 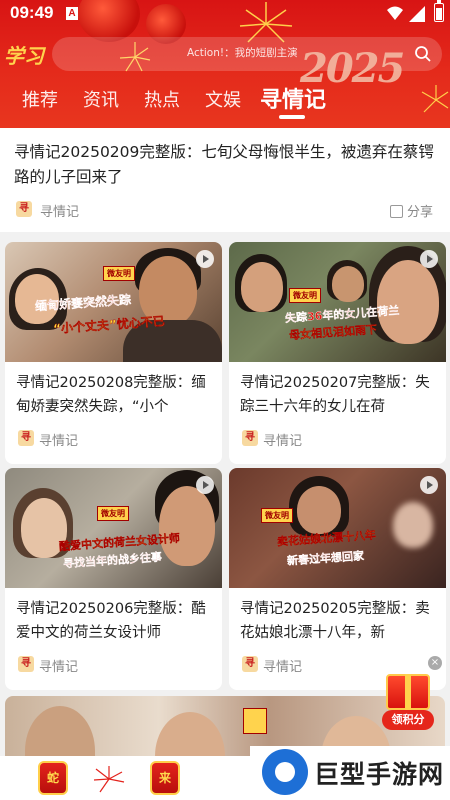 I want to click on claim-points-widget: 领积分, so click(x=408, y=699).